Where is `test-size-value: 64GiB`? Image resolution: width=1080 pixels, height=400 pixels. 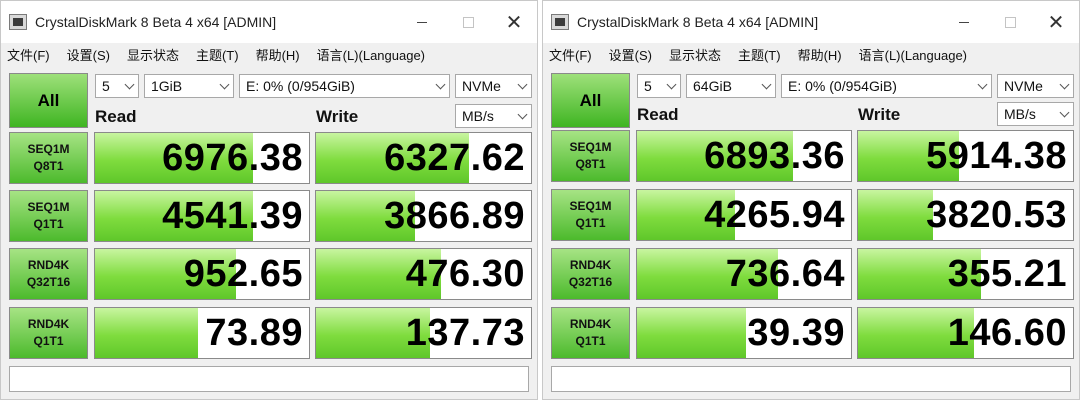 test-size-value: 64GiB is located at coordinates (712, 86).